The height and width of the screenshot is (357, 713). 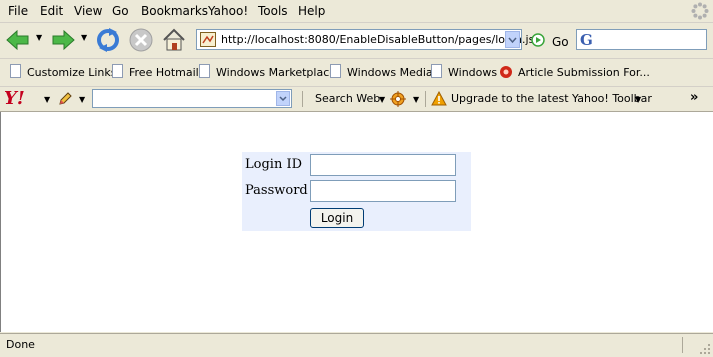 What do you see at coordinates (382, 99) in the screenshot?
I see `search-web-dropdown-icon: ▼` at bounding box center [382, 99].